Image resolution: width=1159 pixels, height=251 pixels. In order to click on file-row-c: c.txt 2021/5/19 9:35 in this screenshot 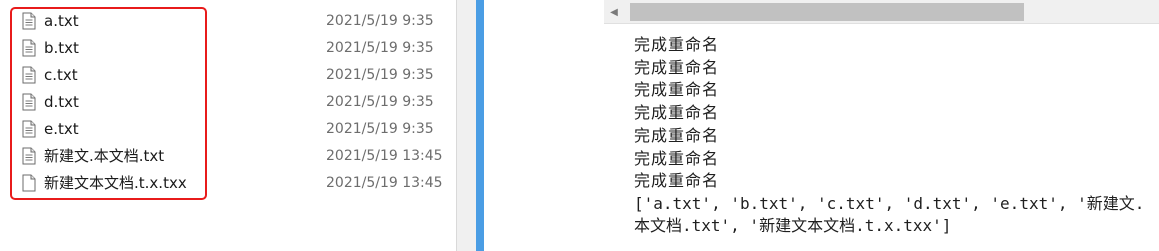, I will do `click(238, 74)`.